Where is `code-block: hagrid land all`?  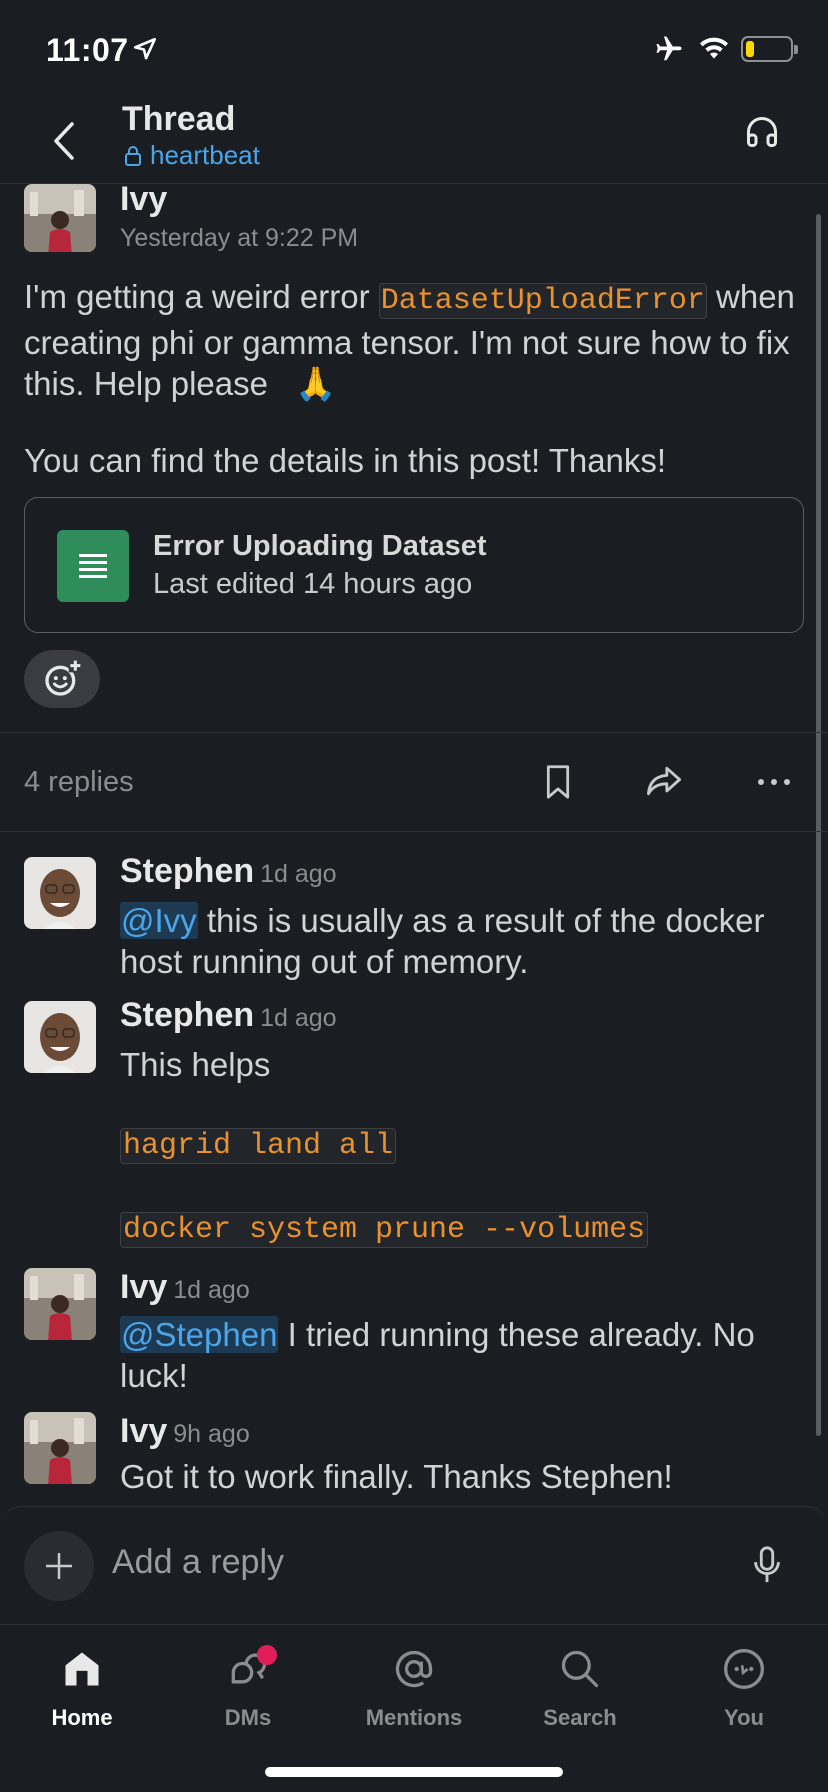
code-block: hagrid land all is located at coordinates (258, 1146).